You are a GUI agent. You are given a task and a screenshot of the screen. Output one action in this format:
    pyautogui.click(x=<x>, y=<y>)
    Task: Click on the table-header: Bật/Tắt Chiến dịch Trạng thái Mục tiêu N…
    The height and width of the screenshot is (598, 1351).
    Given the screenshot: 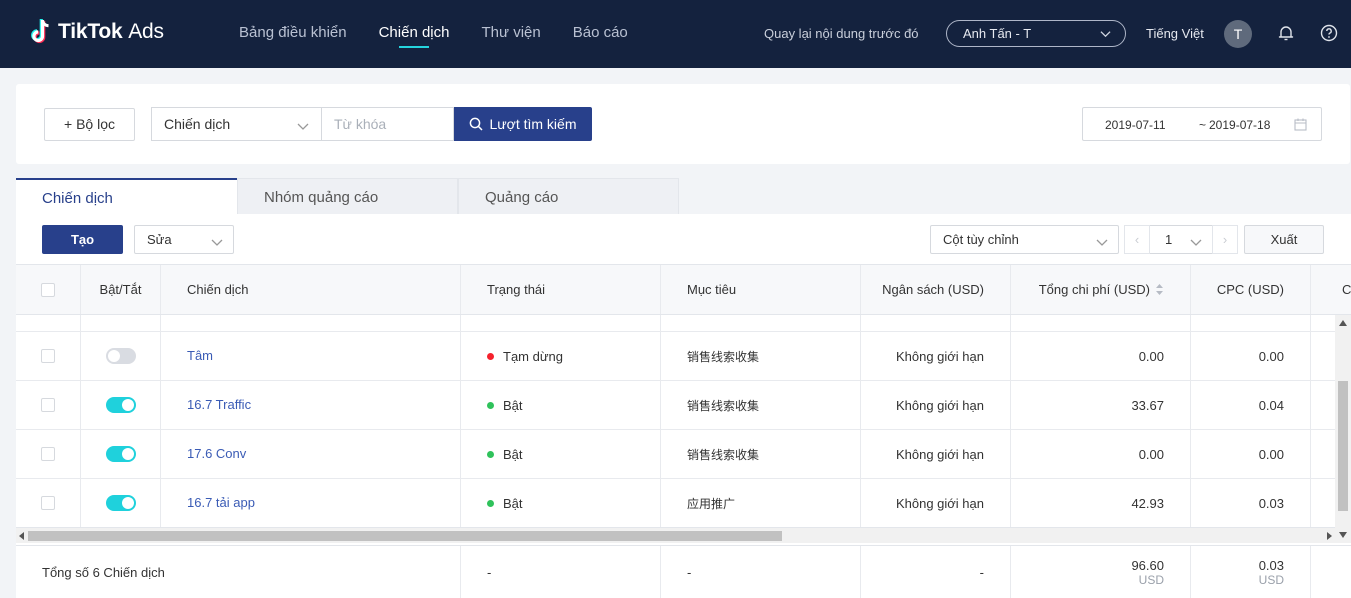 What is the action you would take?
    pyautogui.click(x=683, y=290)
    